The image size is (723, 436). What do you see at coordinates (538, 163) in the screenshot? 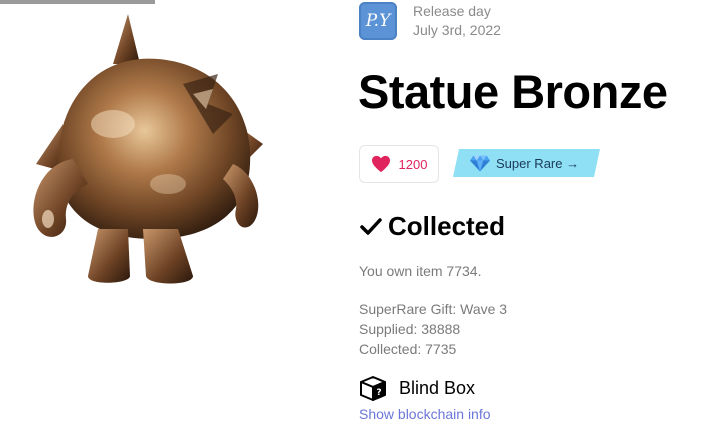
I see `rarity-label: Super Rare →` at bounding box center [538, 163].